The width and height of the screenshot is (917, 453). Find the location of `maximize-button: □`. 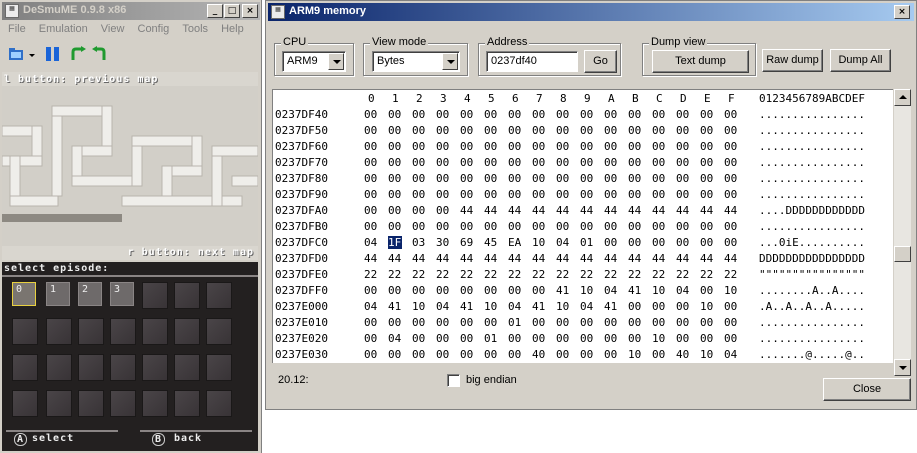

maximize-button: □ is located at coordinates (232, 11).